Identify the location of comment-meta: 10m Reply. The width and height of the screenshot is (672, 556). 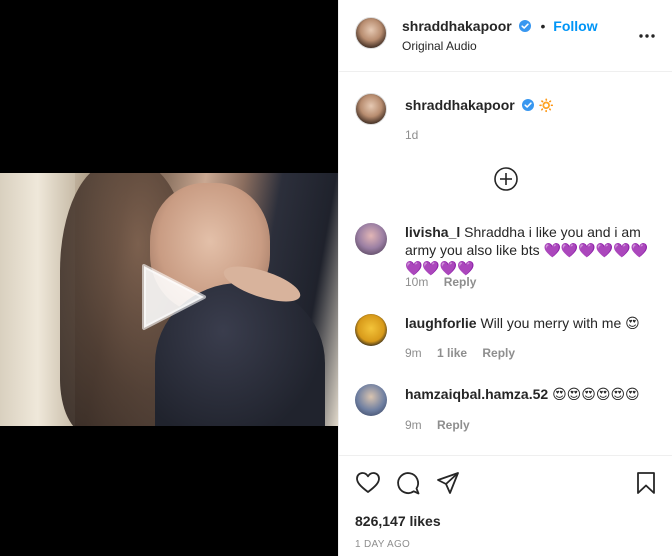
(446, 282).